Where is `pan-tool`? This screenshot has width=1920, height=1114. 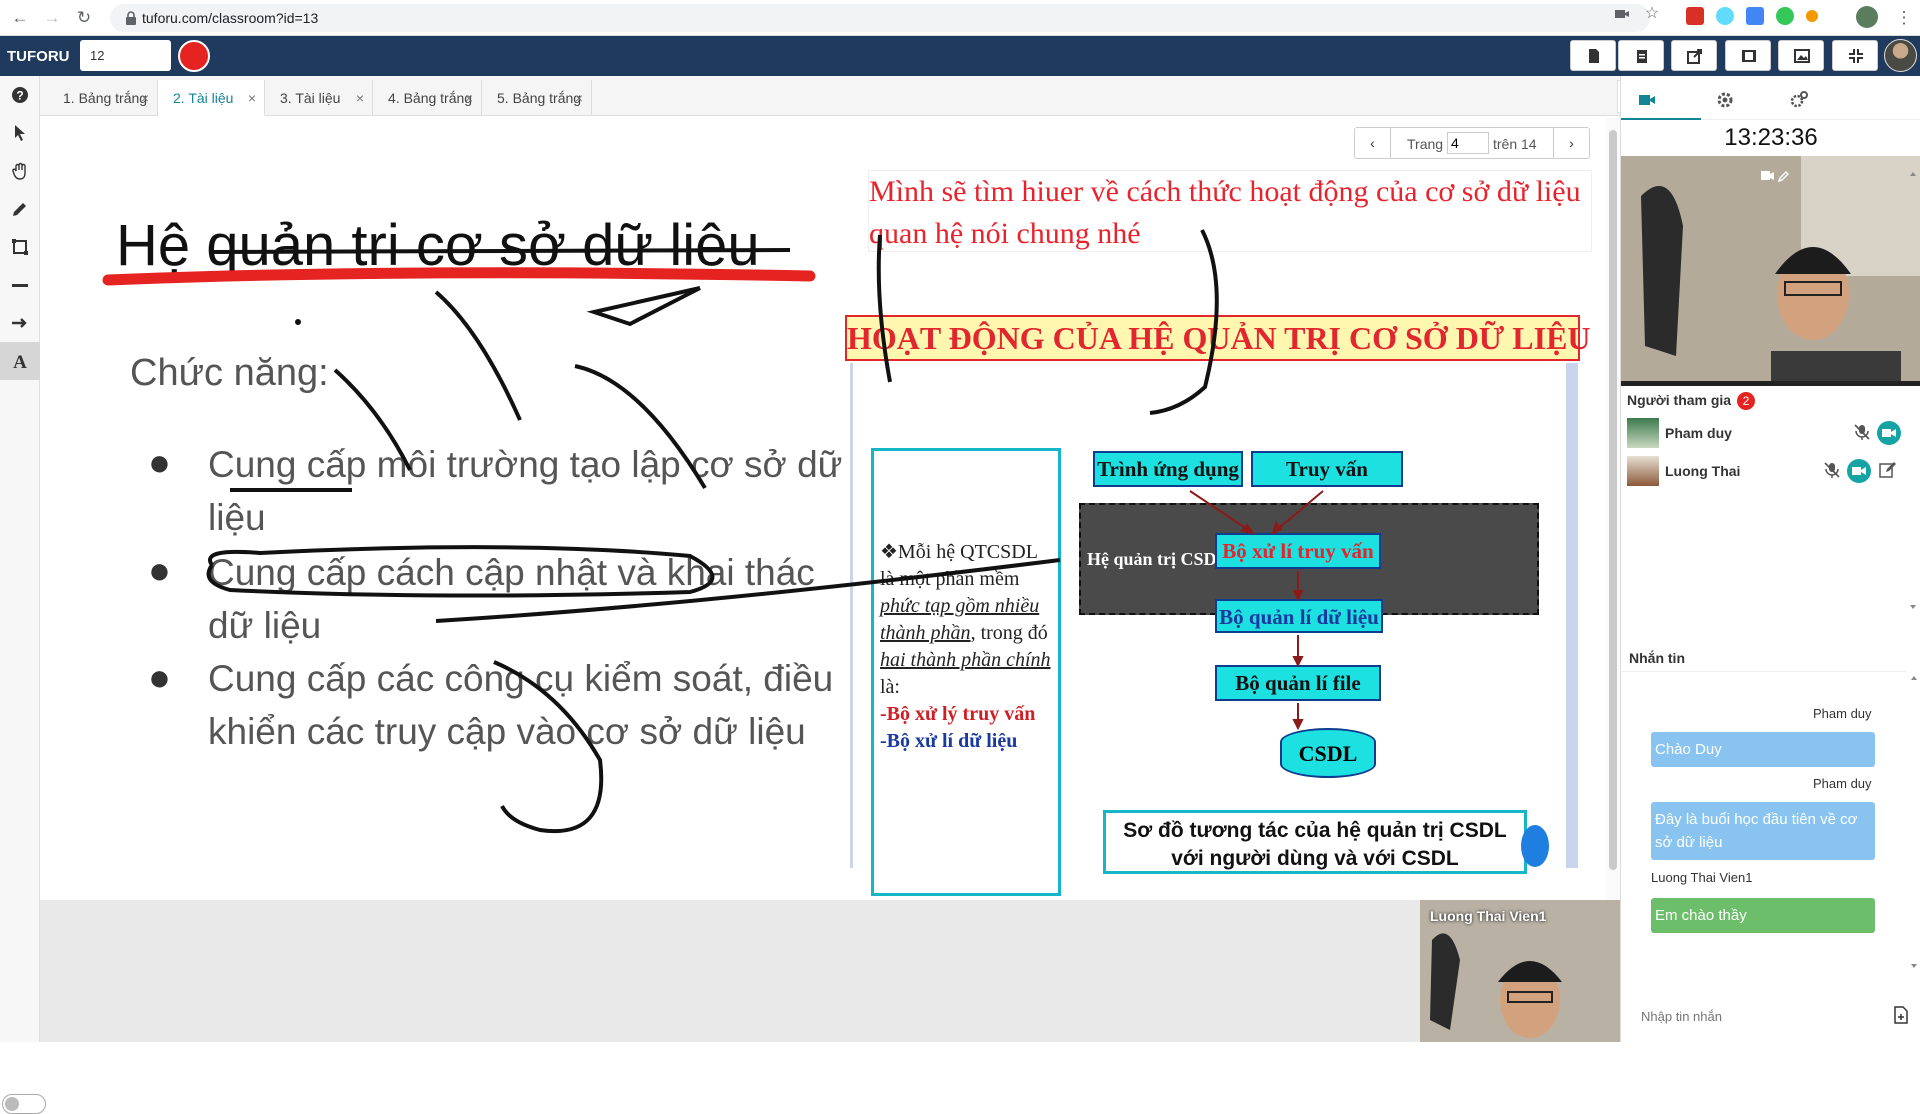
pan-tool is located at coordinates (20, 171).